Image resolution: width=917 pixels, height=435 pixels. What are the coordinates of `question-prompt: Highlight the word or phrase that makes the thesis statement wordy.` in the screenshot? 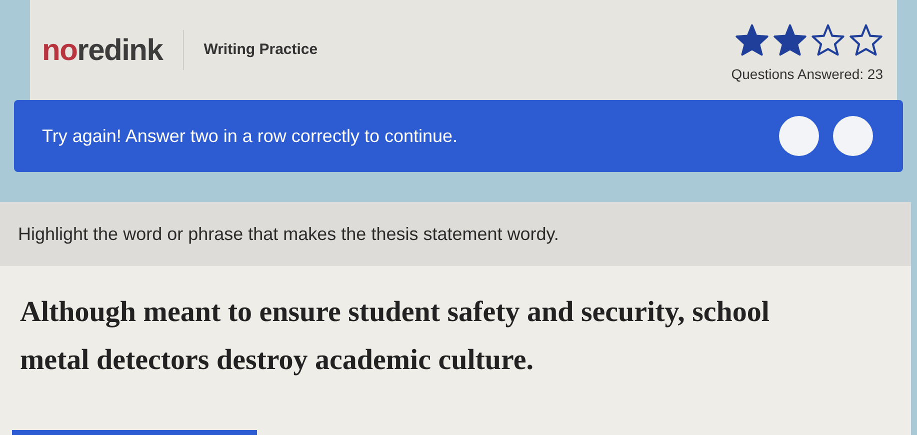 It's located at (288, 234).